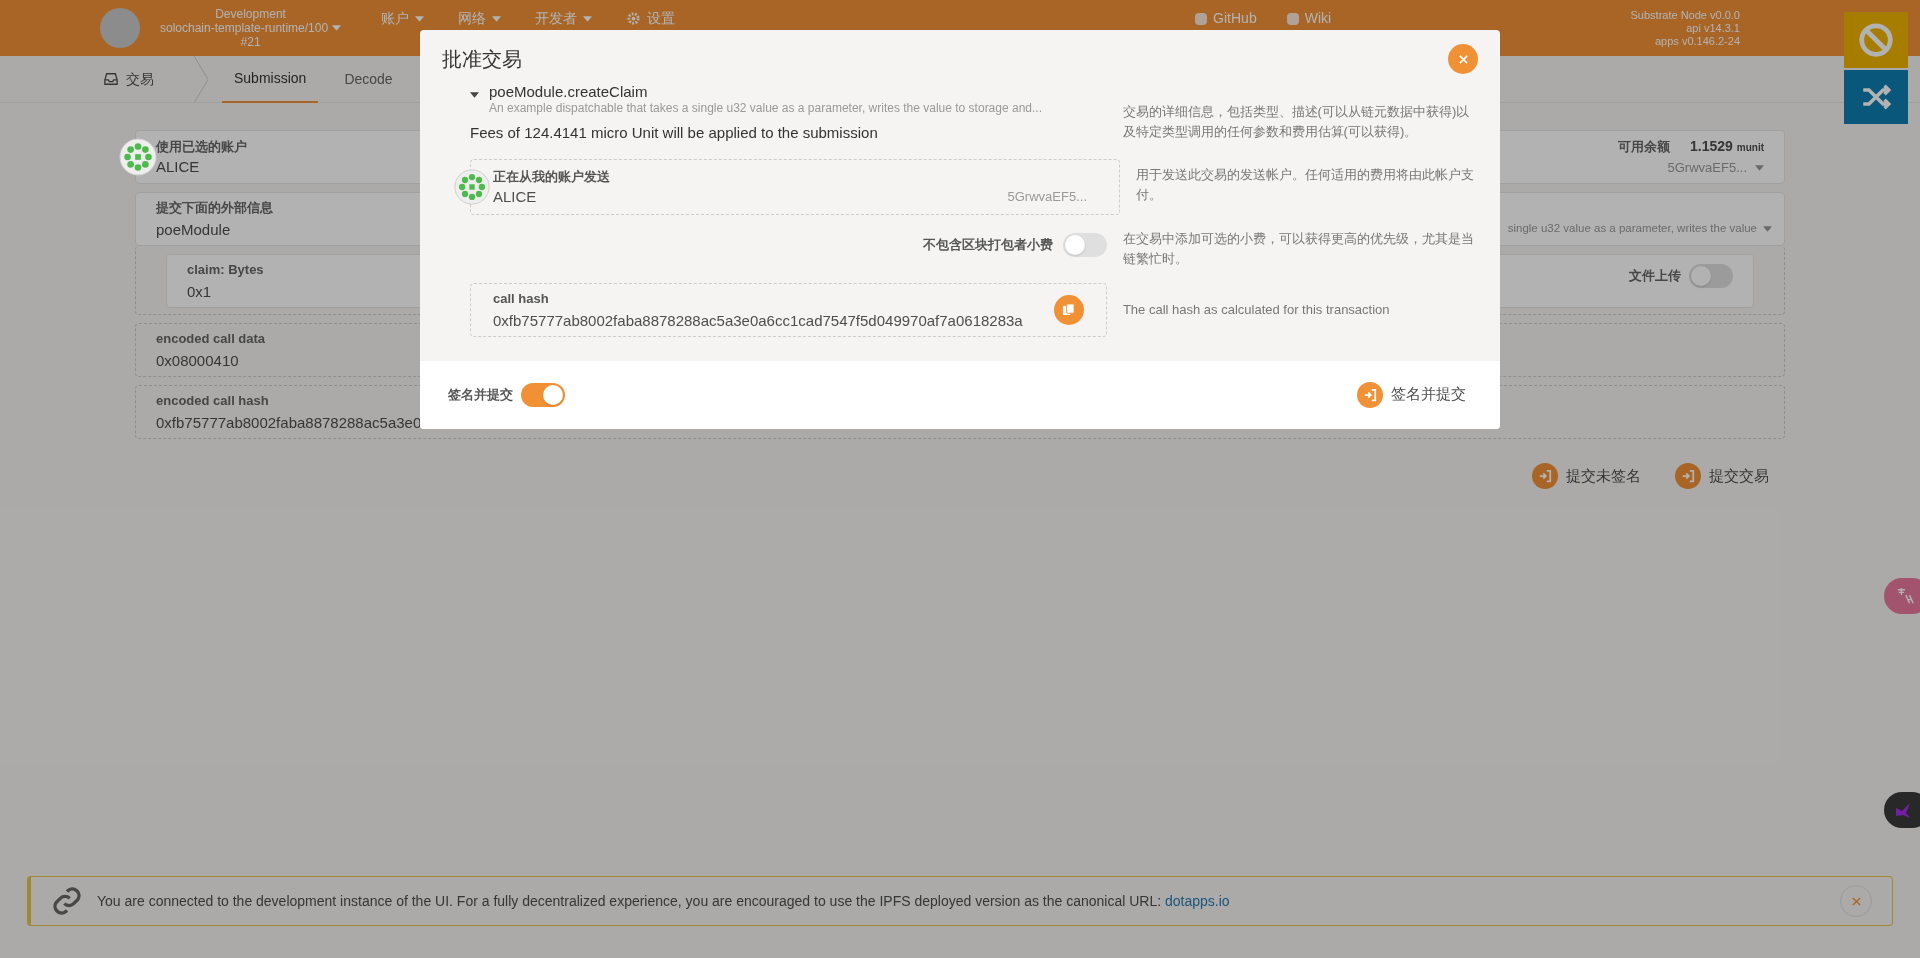  What do you see at coordinates (1309, 18) in the screenshot?
I see `external-link: Wiki` at bounding box center [1309, 18].